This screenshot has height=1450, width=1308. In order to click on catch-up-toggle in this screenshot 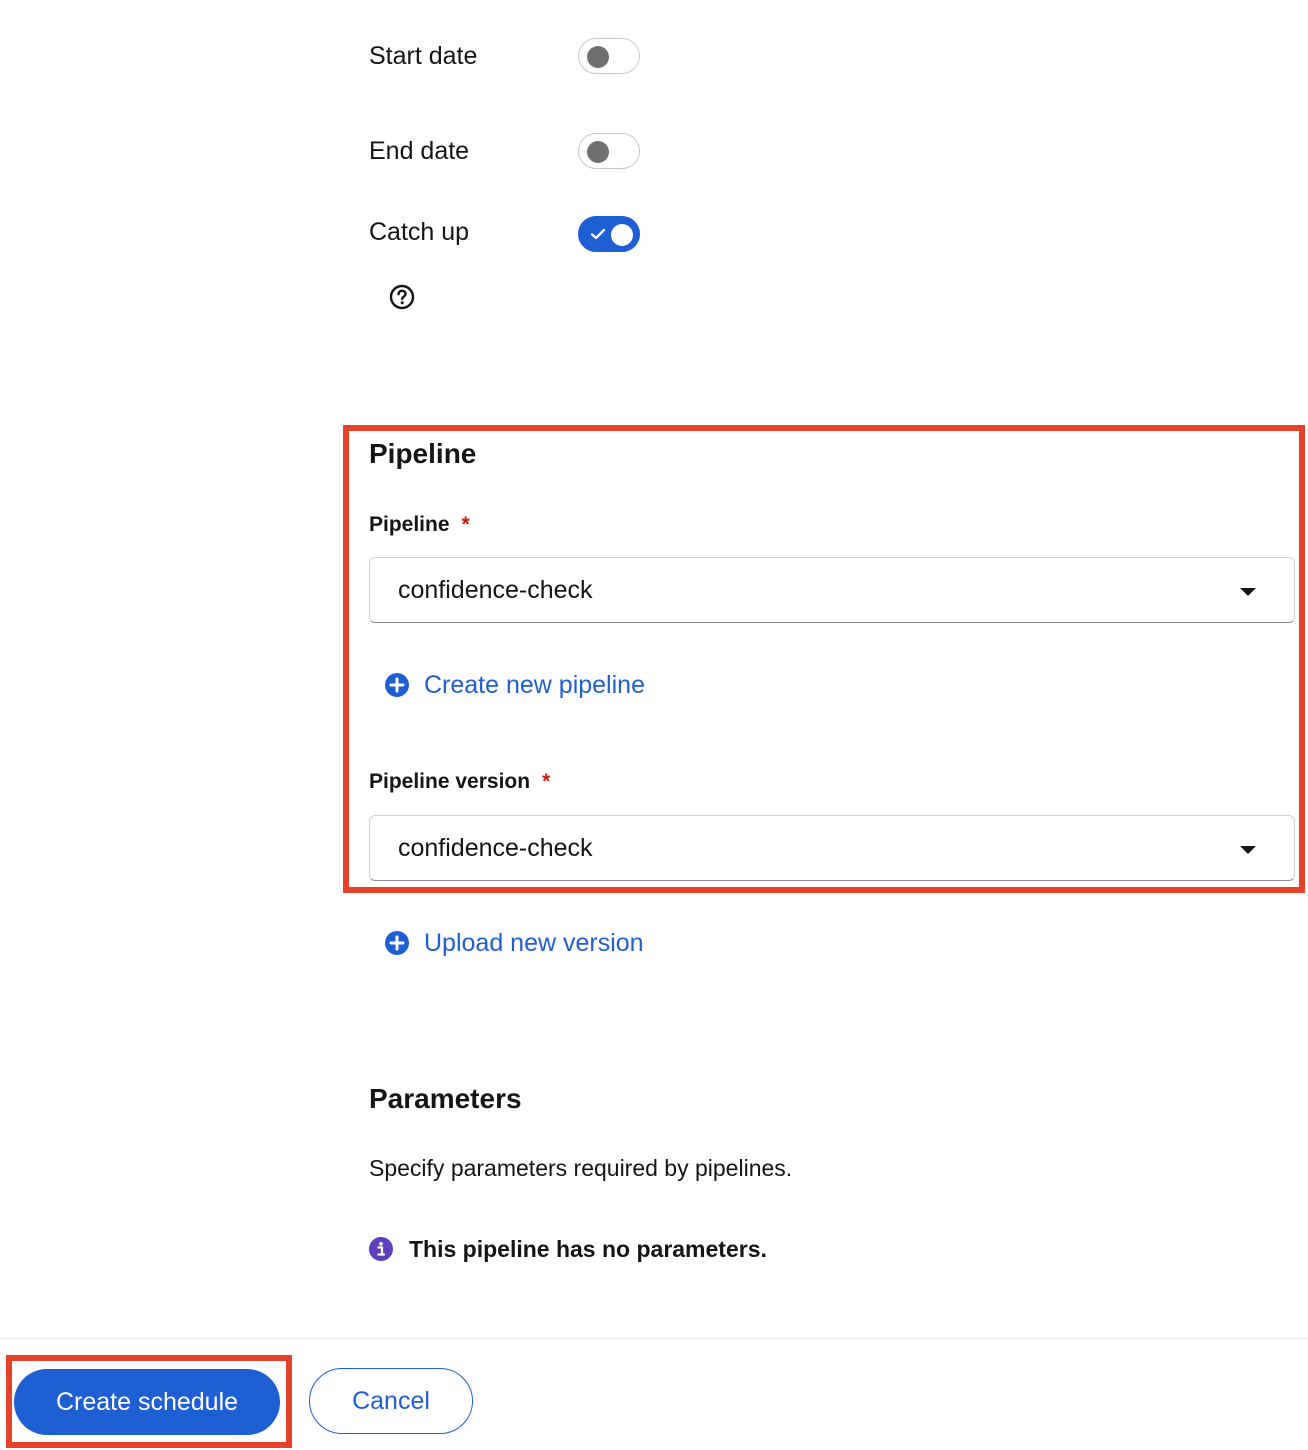, I will do `click(609, 234)`.